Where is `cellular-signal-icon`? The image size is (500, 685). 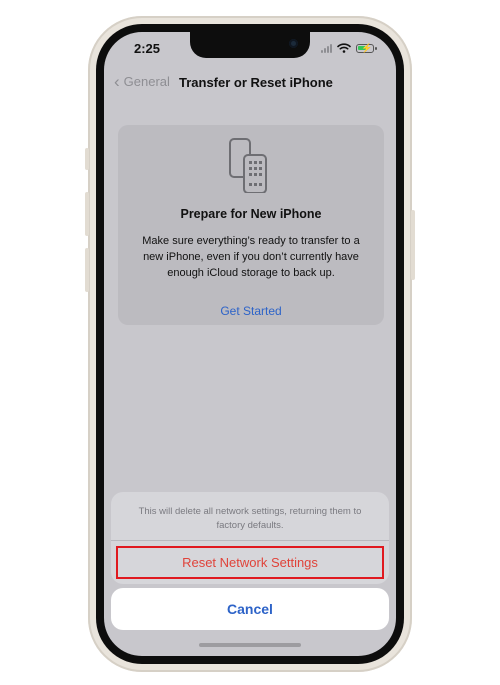
cellular-signal-icon is located at coordinates (326, 48).